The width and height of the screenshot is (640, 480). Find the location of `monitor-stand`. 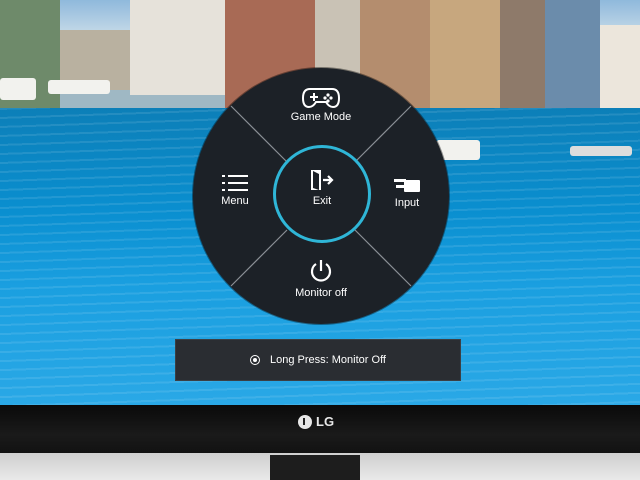

monitor-stand is located at coordinates (315, 467).